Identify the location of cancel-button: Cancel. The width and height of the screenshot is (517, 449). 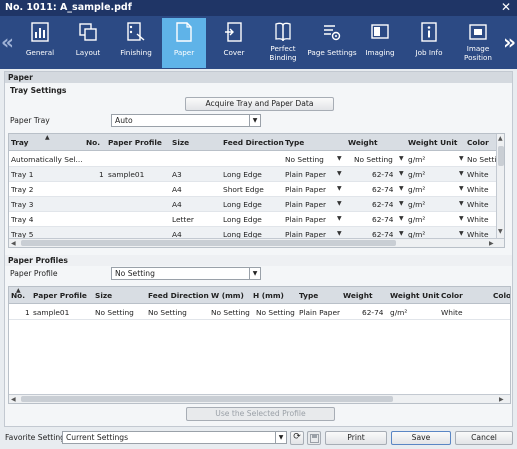
(484, 438).